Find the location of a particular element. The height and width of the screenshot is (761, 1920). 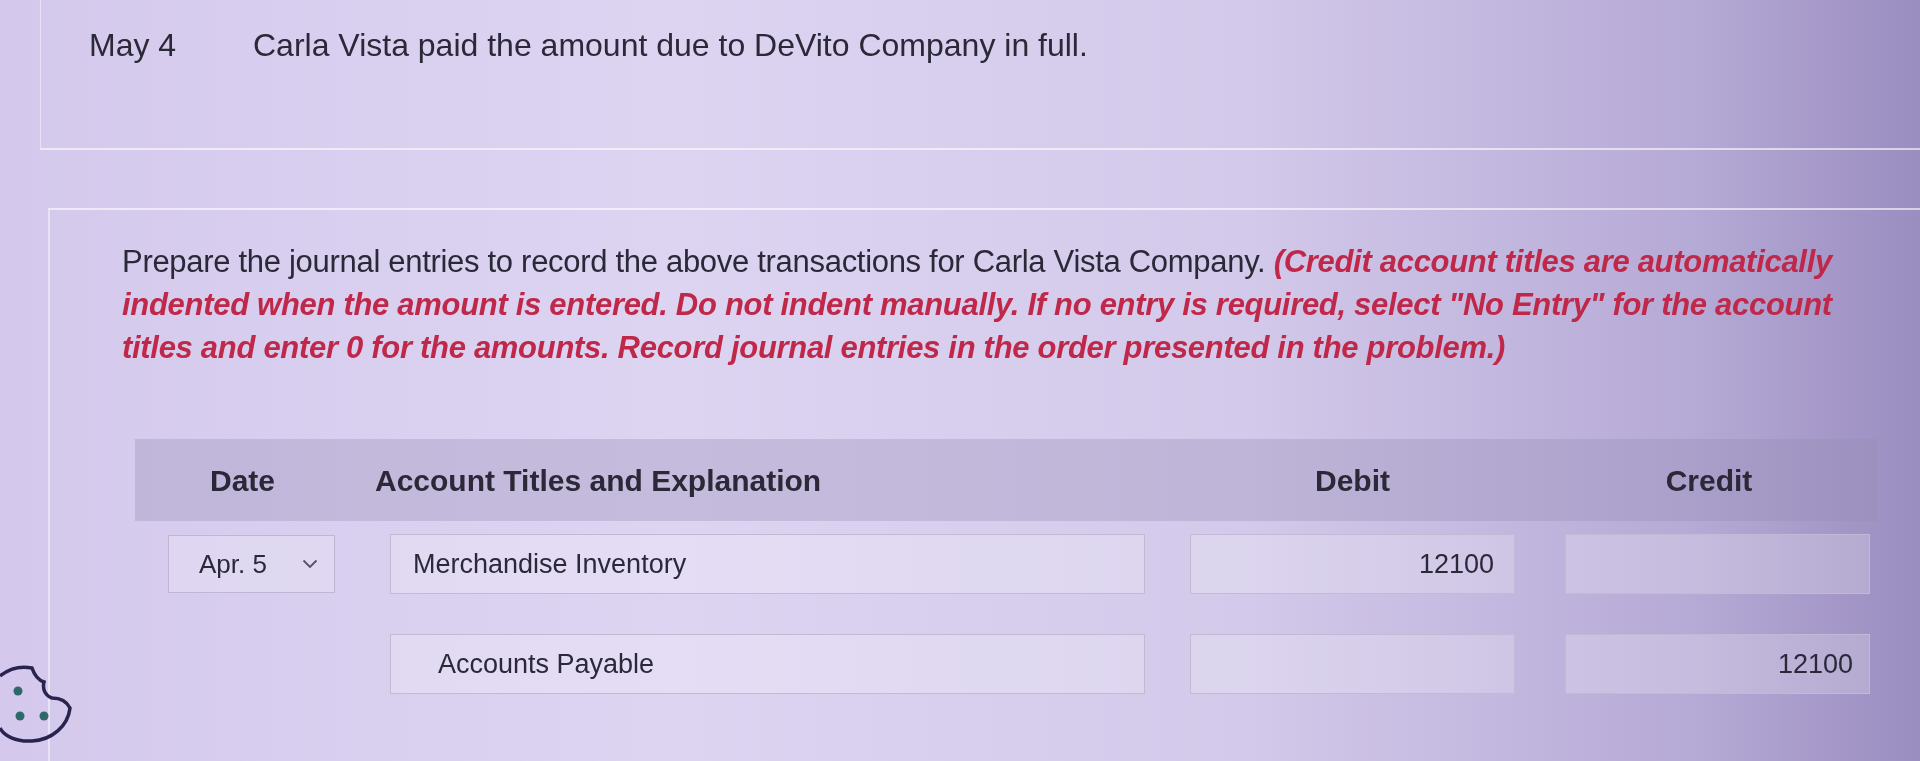

column-header: Debit is located at coordinates (1352, 480).